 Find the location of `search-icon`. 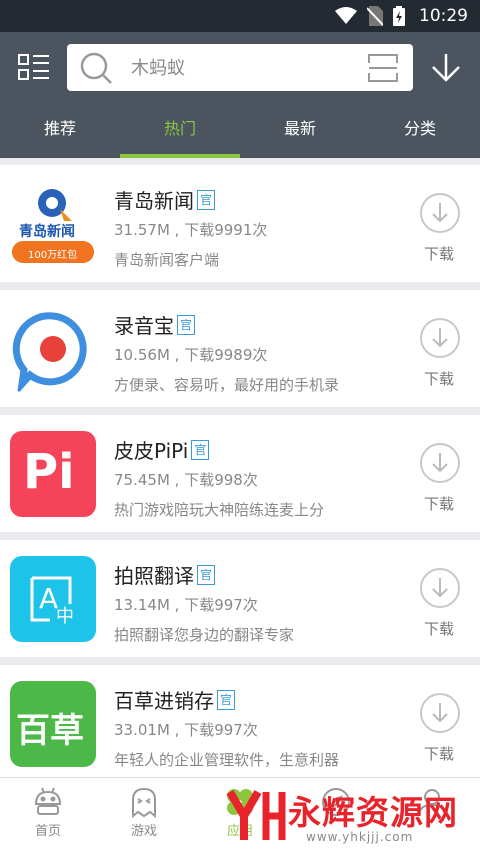

search-icon is located at coordinates (96, 68).